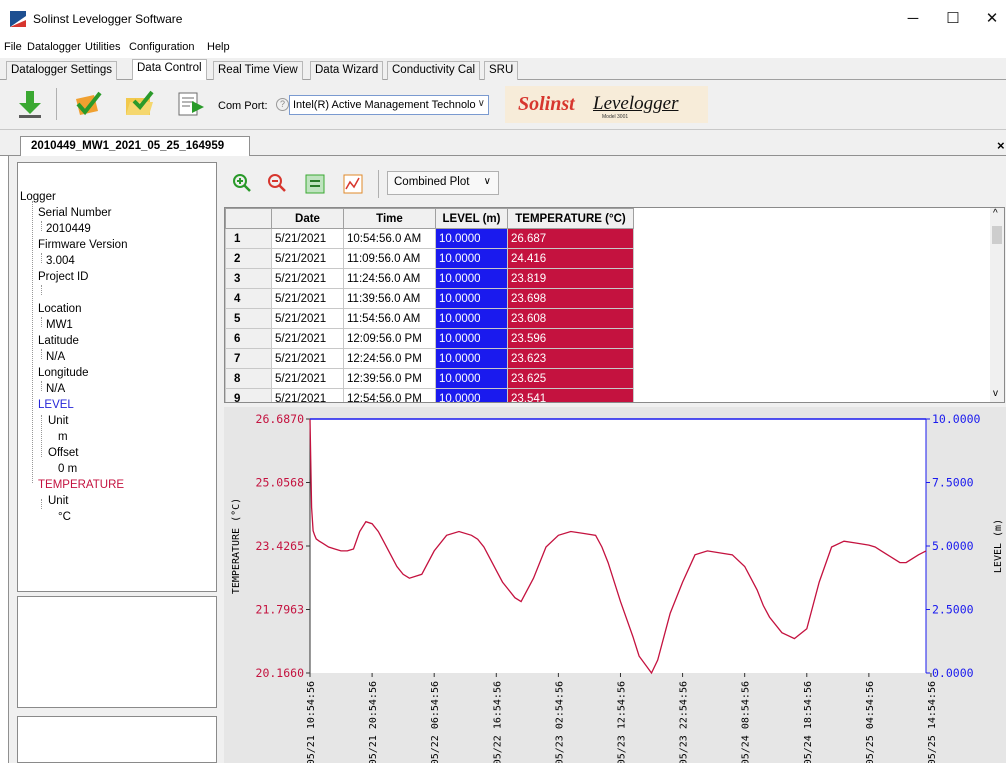 This screenshot has width=1006, height=766. Describe the element at coordinates (570, 238) in the screenshot. I see `temperature-cell: 26.687` at that location.